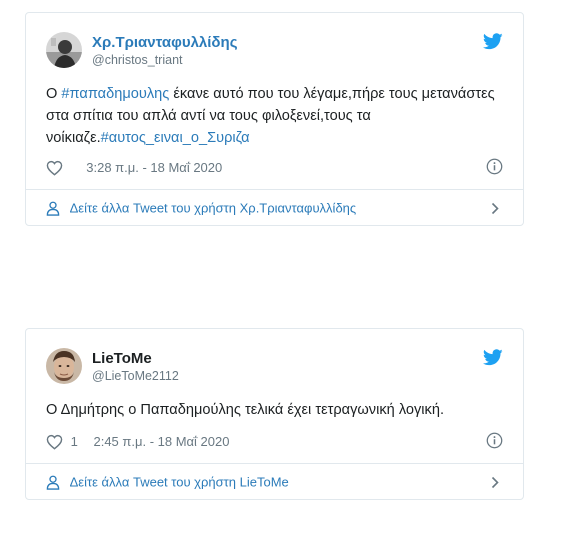 The height and width of the screenshot is (543, 577). I want to click on author: LieToMe @LieToMe2112, so click(135, 367).